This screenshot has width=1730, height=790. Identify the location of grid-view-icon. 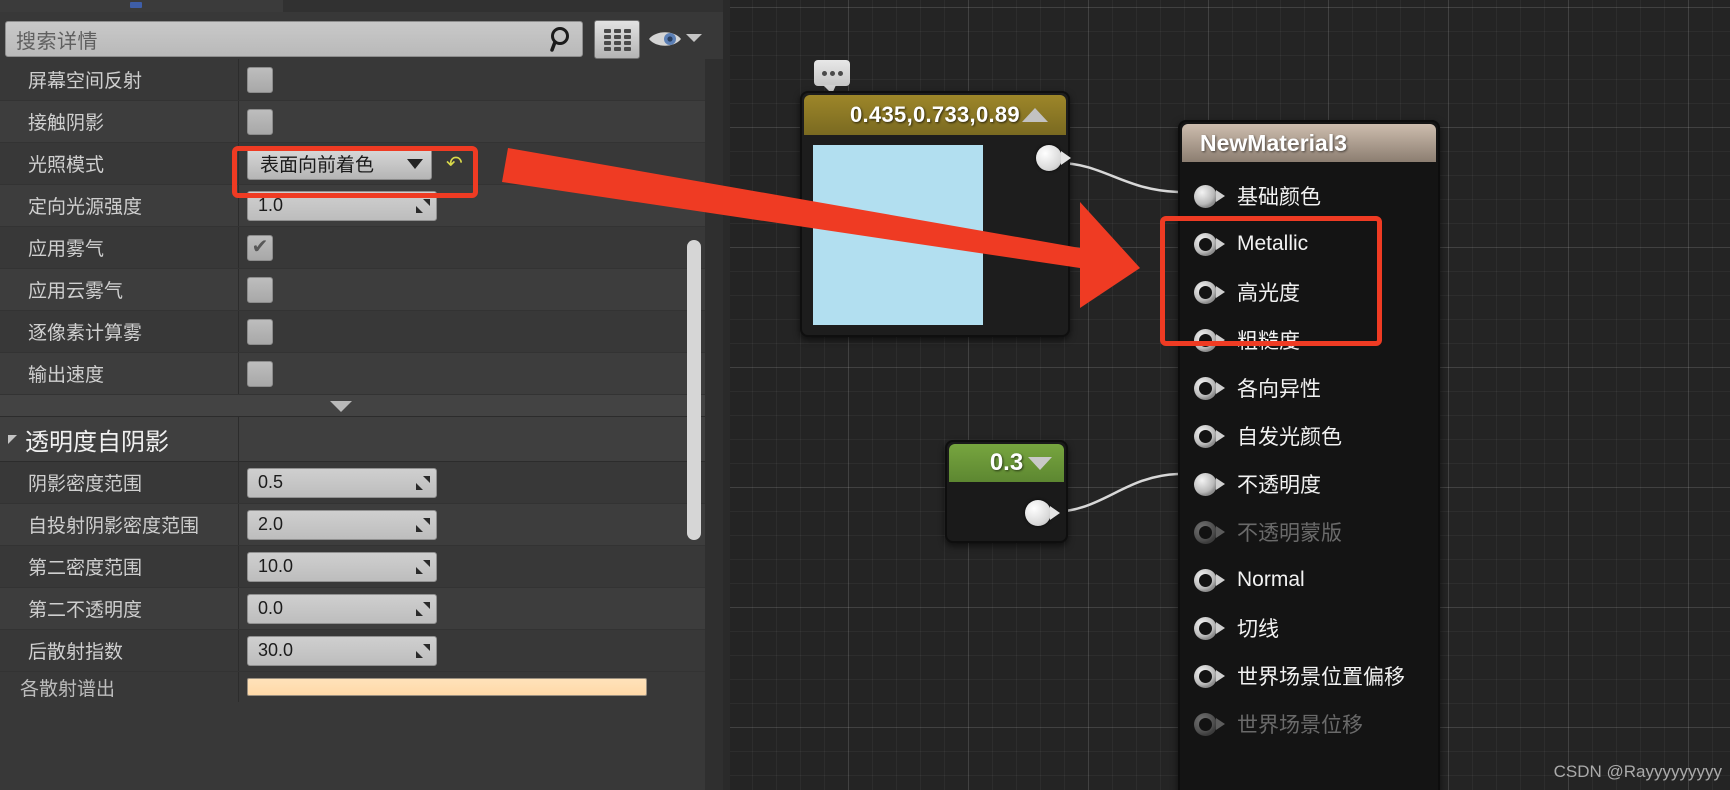
(617, 39).